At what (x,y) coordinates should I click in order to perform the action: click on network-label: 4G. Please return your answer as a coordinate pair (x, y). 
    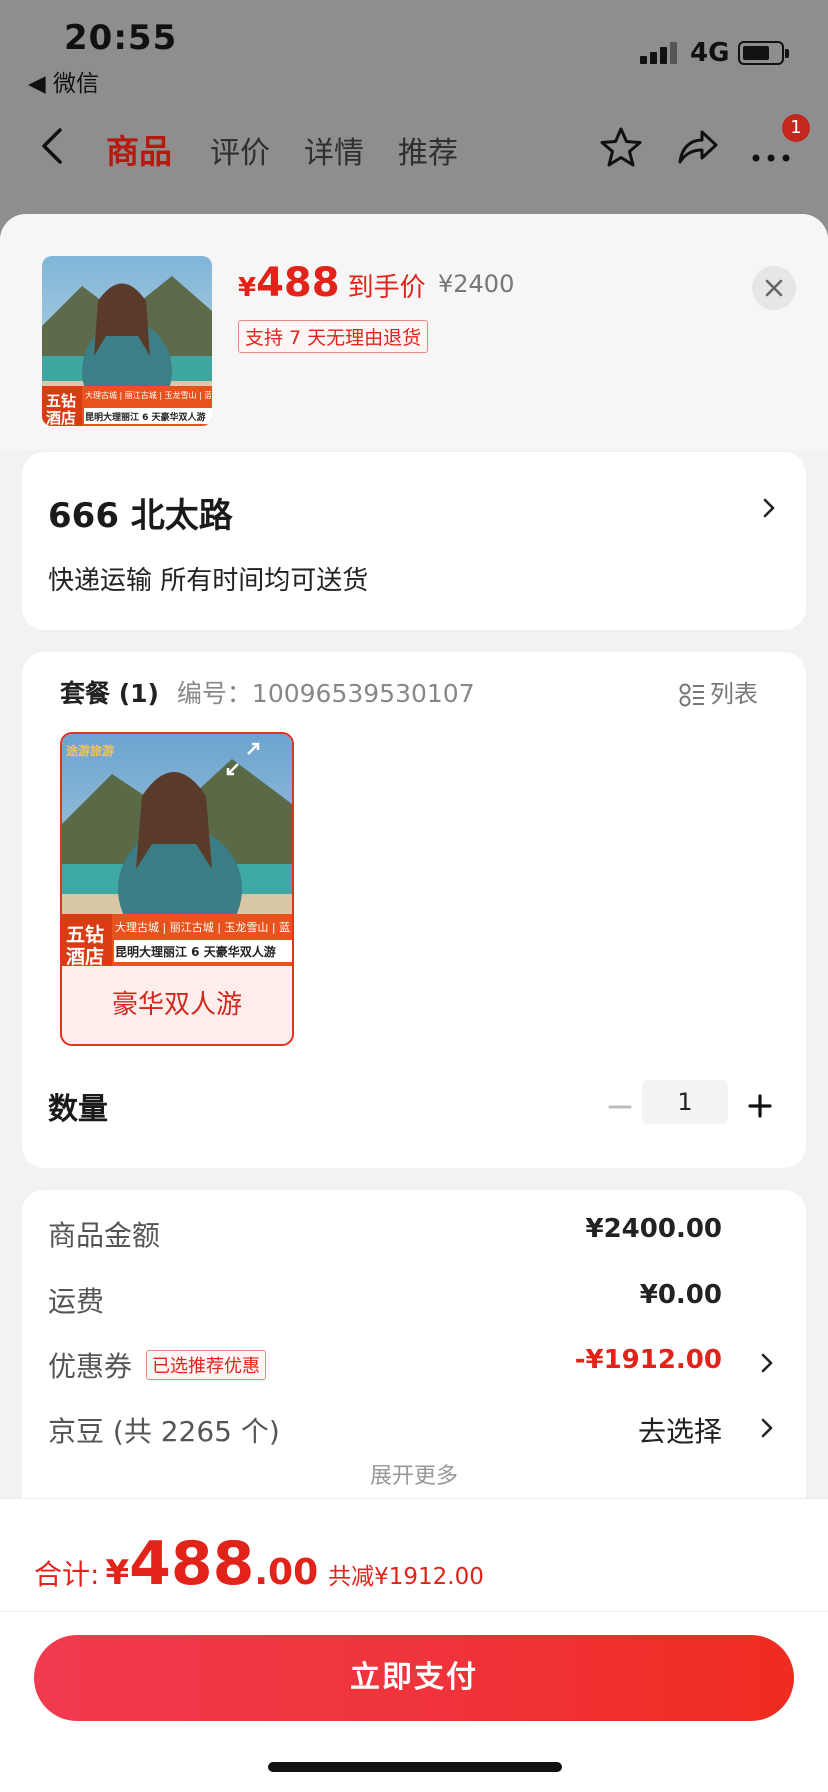
    Looking at the image, I should click on (710, 53).